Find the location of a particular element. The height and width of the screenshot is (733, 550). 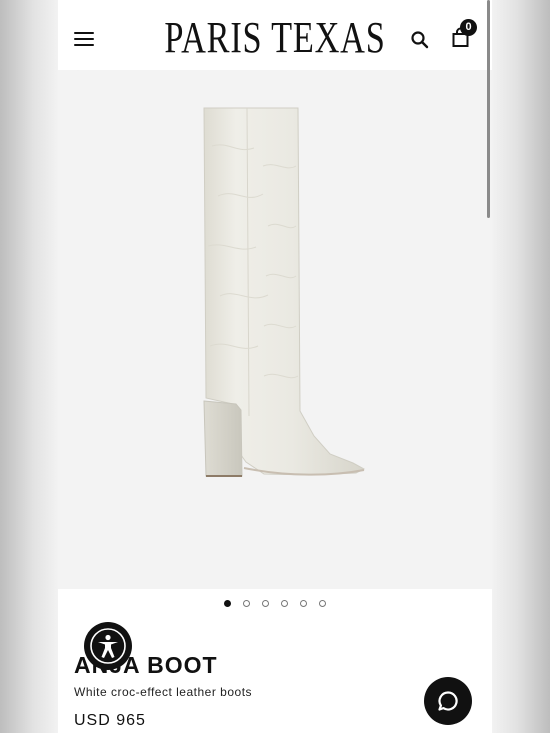

chat-bubble-icon is located at coordinates (448, 701).